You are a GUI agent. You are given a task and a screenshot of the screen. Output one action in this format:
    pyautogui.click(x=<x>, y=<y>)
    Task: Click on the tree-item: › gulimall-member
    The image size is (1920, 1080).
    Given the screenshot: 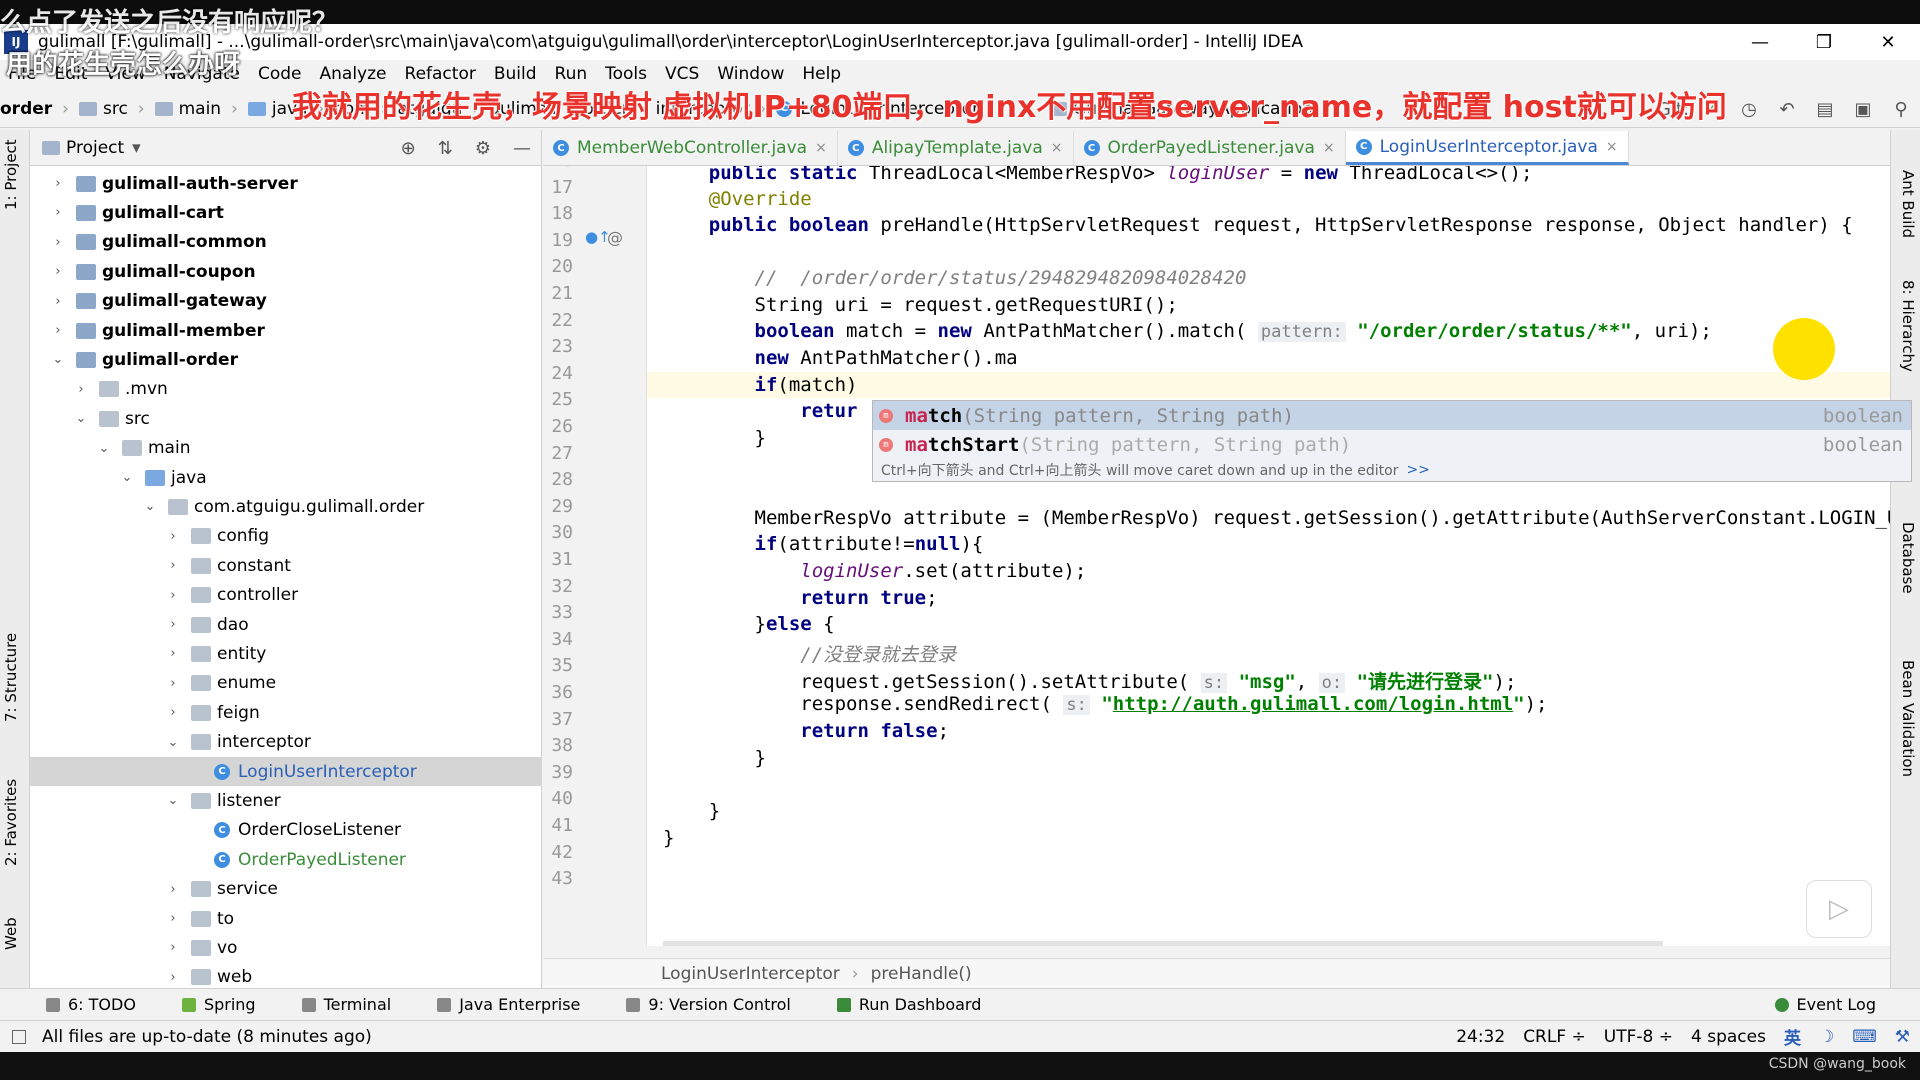 What is the action you would take?
    pyautogui.click(x=286, y=330)
    